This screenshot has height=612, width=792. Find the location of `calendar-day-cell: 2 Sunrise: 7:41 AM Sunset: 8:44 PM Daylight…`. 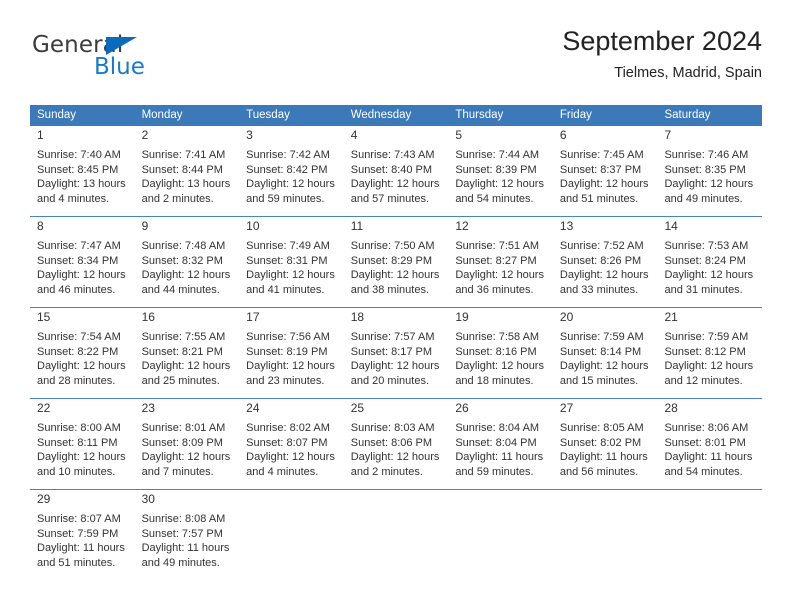

calendar-day-cell: 2 Sunrise: 7:41 AM Sunset: 8:44 PM Daylight… is located at coordinates (187, 167).